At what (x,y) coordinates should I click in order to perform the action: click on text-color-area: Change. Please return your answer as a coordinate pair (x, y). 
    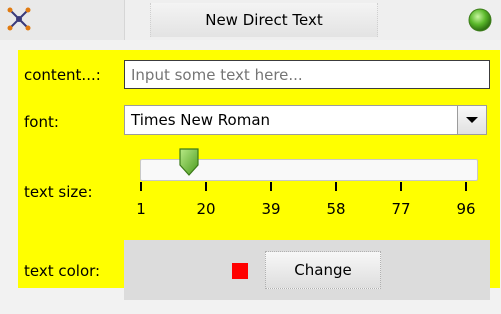
    Looking at the image, I should click on (307, 270).